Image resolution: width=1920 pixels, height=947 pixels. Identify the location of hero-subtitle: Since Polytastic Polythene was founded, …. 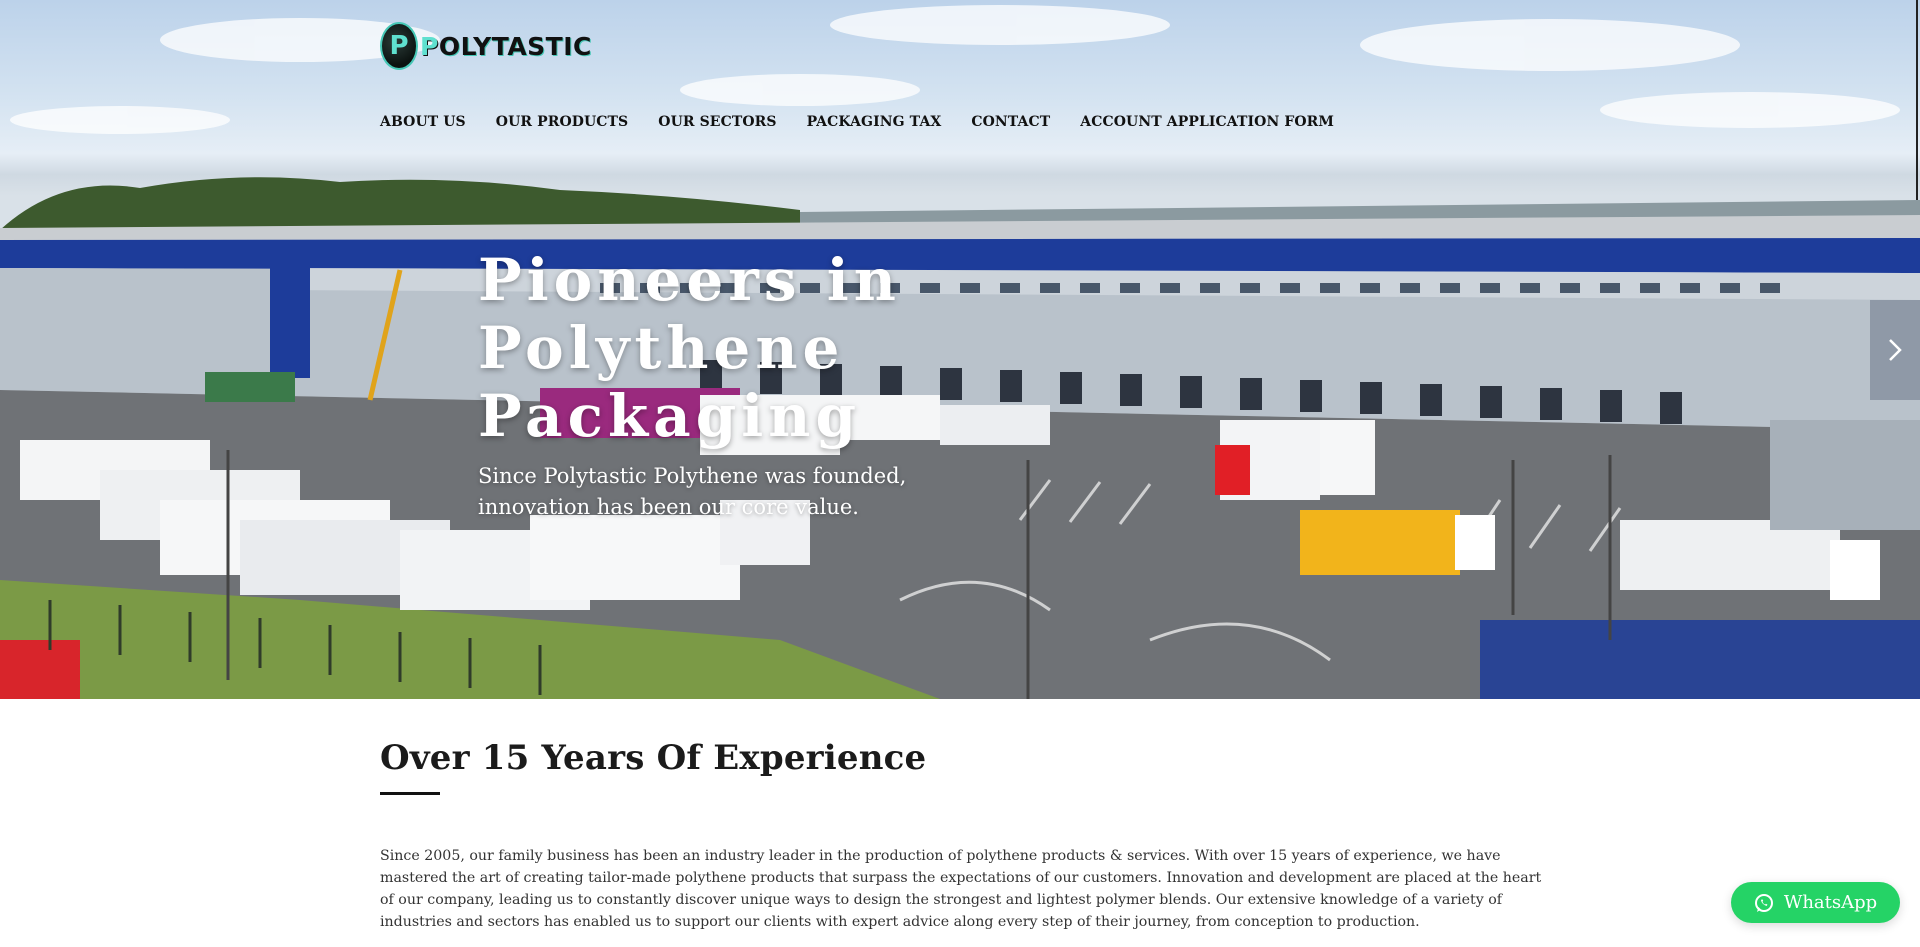
(692, 491).